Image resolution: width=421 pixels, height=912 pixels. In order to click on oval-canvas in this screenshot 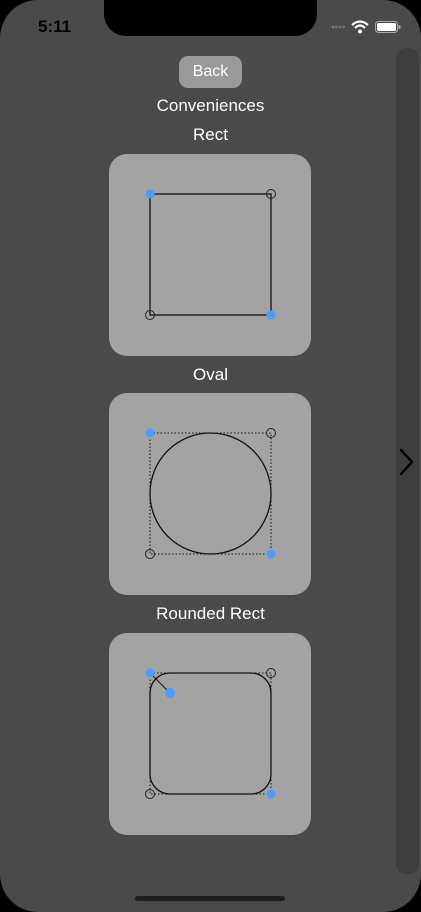, I will do `click(210, 494)`.